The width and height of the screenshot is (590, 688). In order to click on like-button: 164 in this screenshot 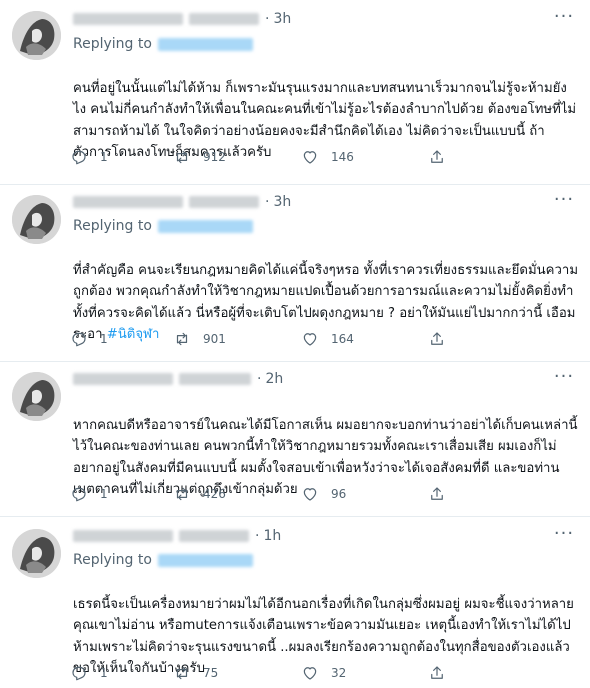, I will do `click(364, 339)`.